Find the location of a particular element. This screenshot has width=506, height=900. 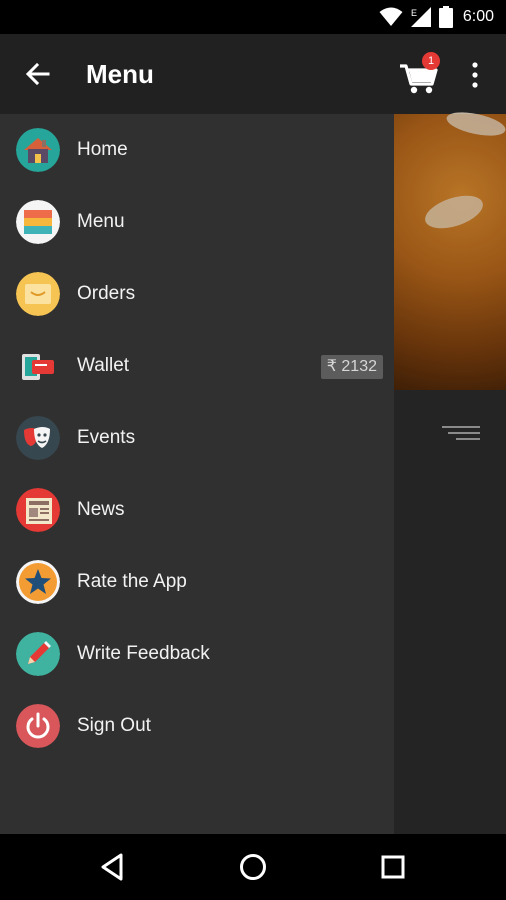

drawer-item-label: Orders is located at coordinates (106, 293).